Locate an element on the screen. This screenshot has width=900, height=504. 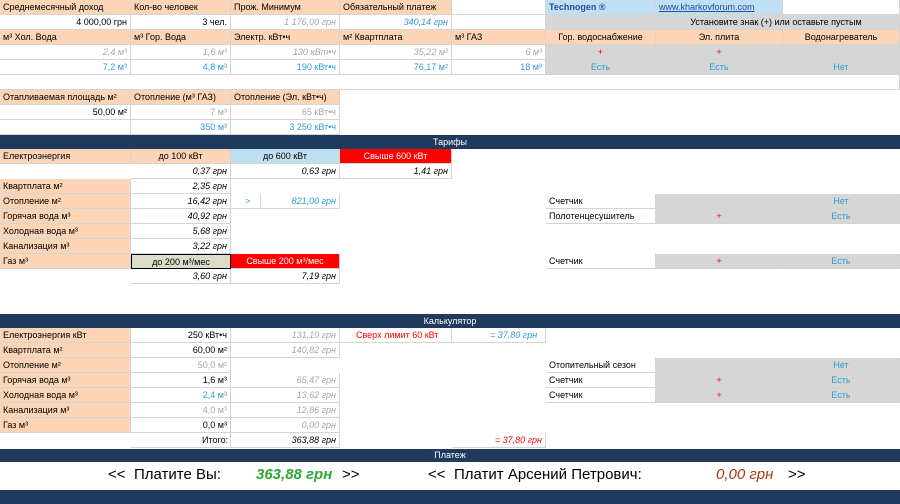
meter-label-hot: м³ Гор. Вода is located at coordinates (181, 37).